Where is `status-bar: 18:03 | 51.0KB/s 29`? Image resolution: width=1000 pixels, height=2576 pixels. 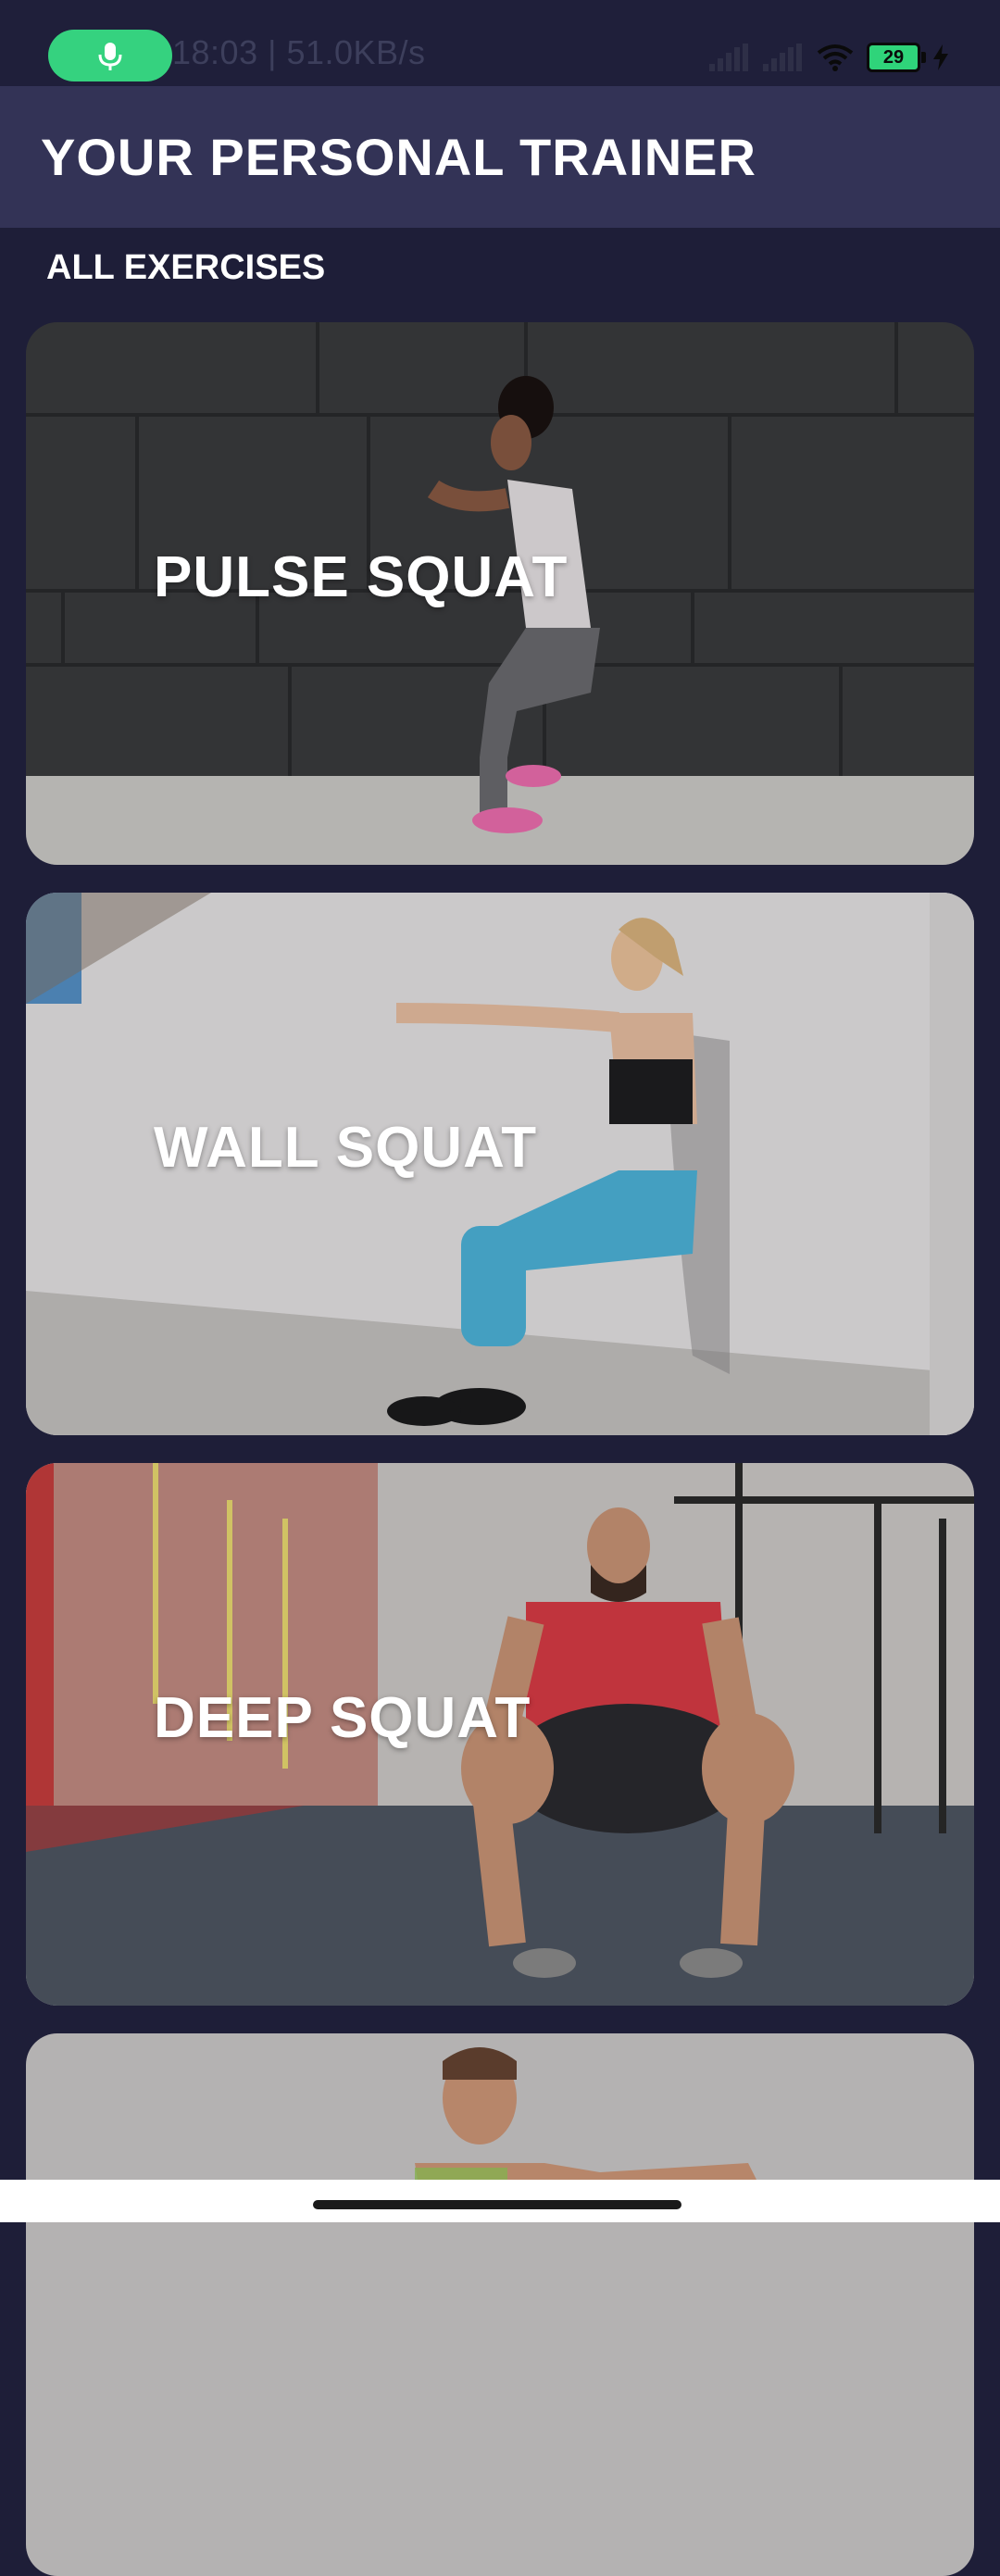
status-bar: 18:03 | 51.0KB/s 29 is located at coordinates (500, 43).